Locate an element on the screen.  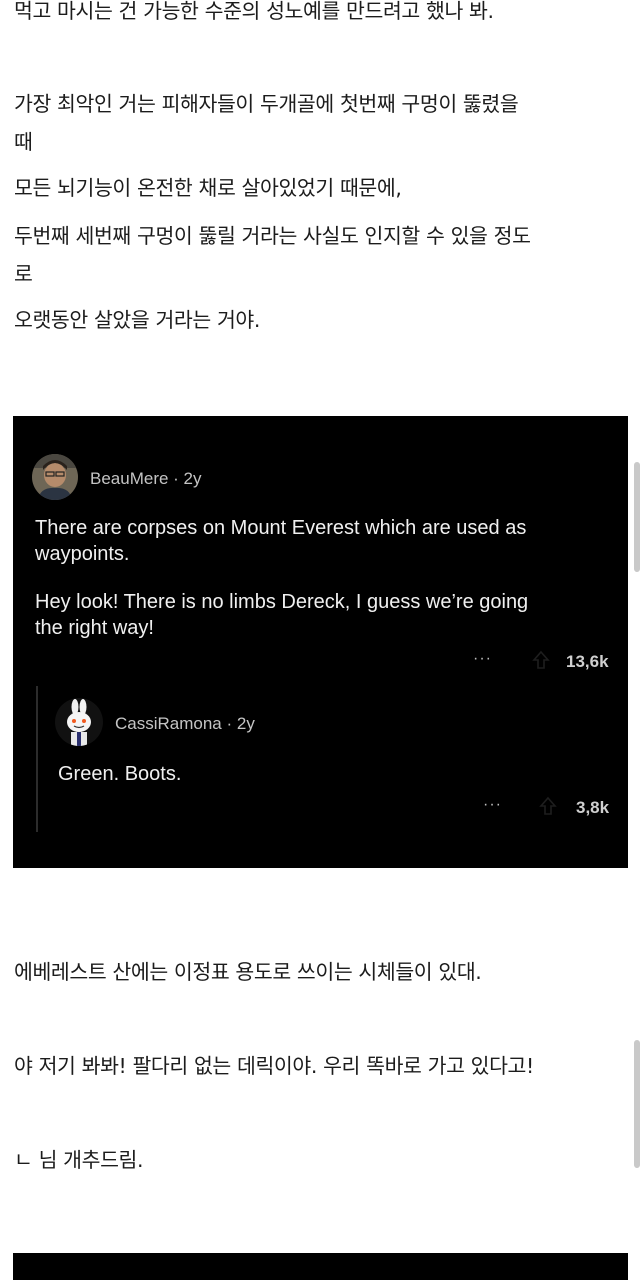
translation-line: ㄴ 님 개추드림. is located at coordinates (79, 1160).